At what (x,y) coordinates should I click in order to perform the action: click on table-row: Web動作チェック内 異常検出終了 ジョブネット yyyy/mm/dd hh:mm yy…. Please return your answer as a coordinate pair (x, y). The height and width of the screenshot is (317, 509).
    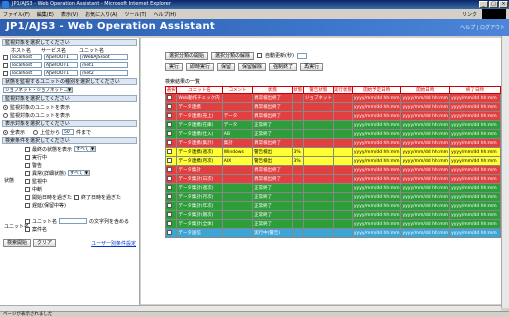
    Looking at the image, I should click on (332, 98).